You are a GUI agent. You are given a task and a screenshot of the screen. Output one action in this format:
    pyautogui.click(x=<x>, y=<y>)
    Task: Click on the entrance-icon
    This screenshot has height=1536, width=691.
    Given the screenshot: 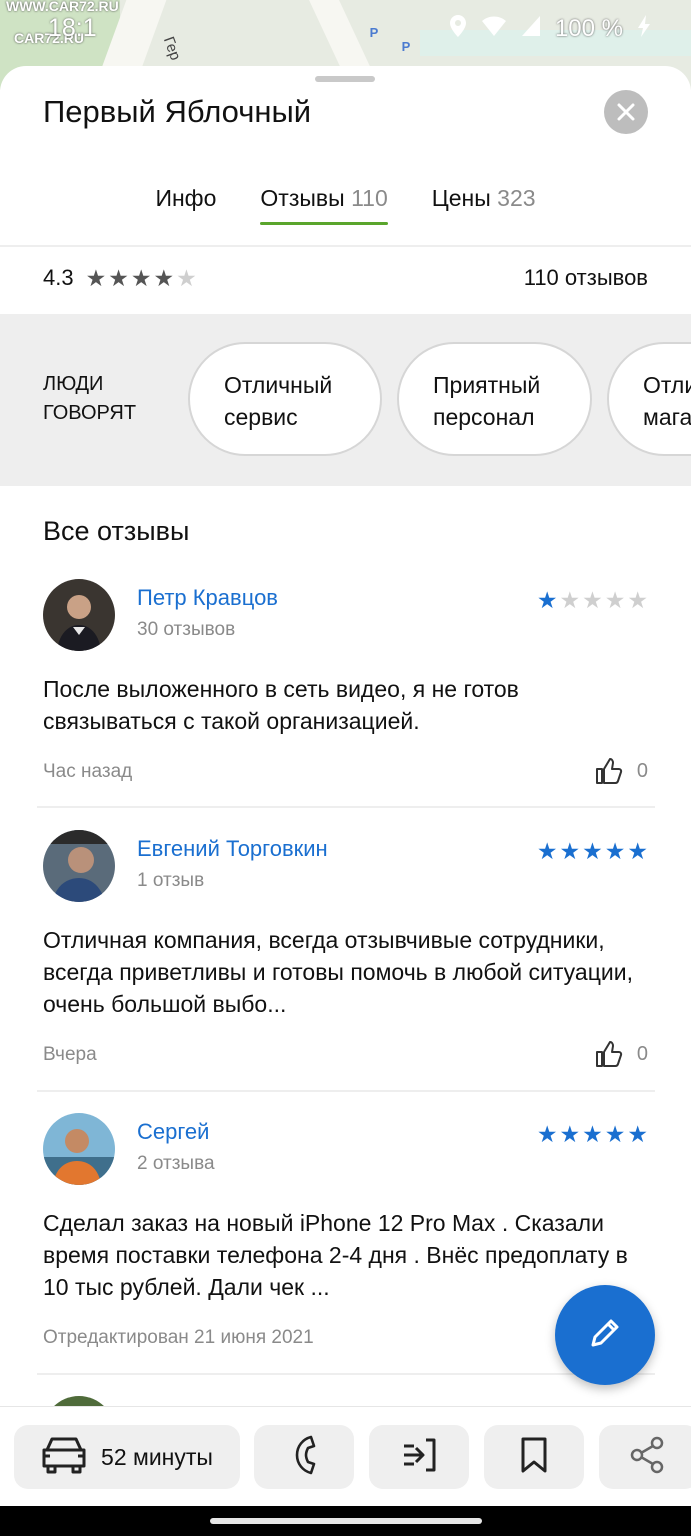 What is the action you would take?
    pyautogui.click(x=419, y=1457)
    